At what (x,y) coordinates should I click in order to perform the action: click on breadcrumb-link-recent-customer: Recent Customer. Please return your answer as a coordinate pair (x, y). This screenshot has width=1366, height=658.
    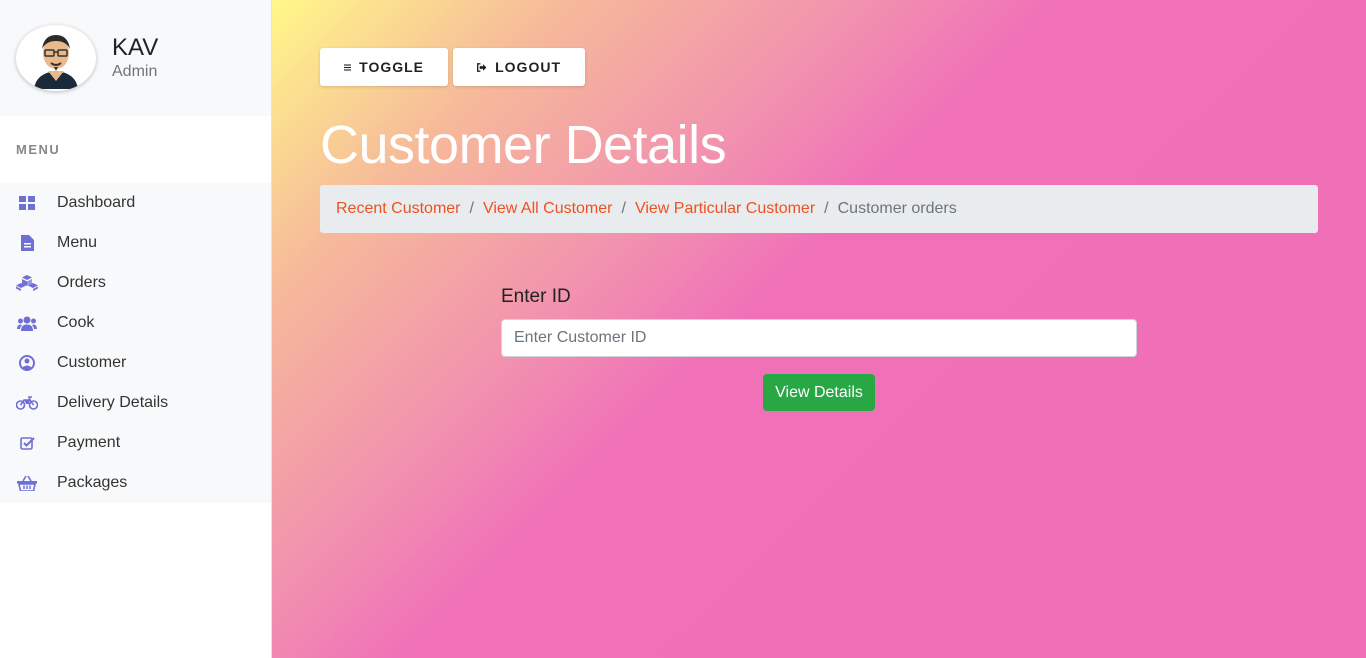
    Looking at the image, I should click on (398, 209).